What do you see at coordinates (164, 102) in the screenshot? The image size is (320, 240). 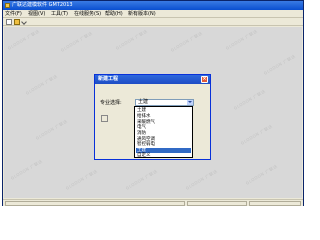 I see `specialty-select: 土建` at bounding box center [164, 102].